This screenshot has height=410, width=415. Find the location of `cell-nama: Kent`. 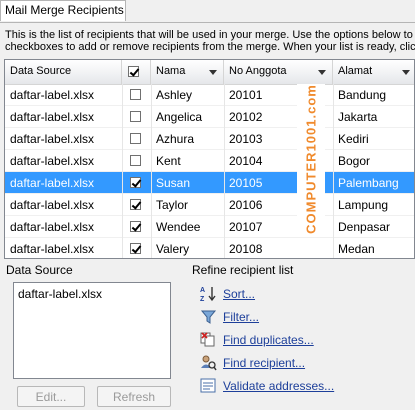

cell-nama: Kent is located at coordinates (168, 161).